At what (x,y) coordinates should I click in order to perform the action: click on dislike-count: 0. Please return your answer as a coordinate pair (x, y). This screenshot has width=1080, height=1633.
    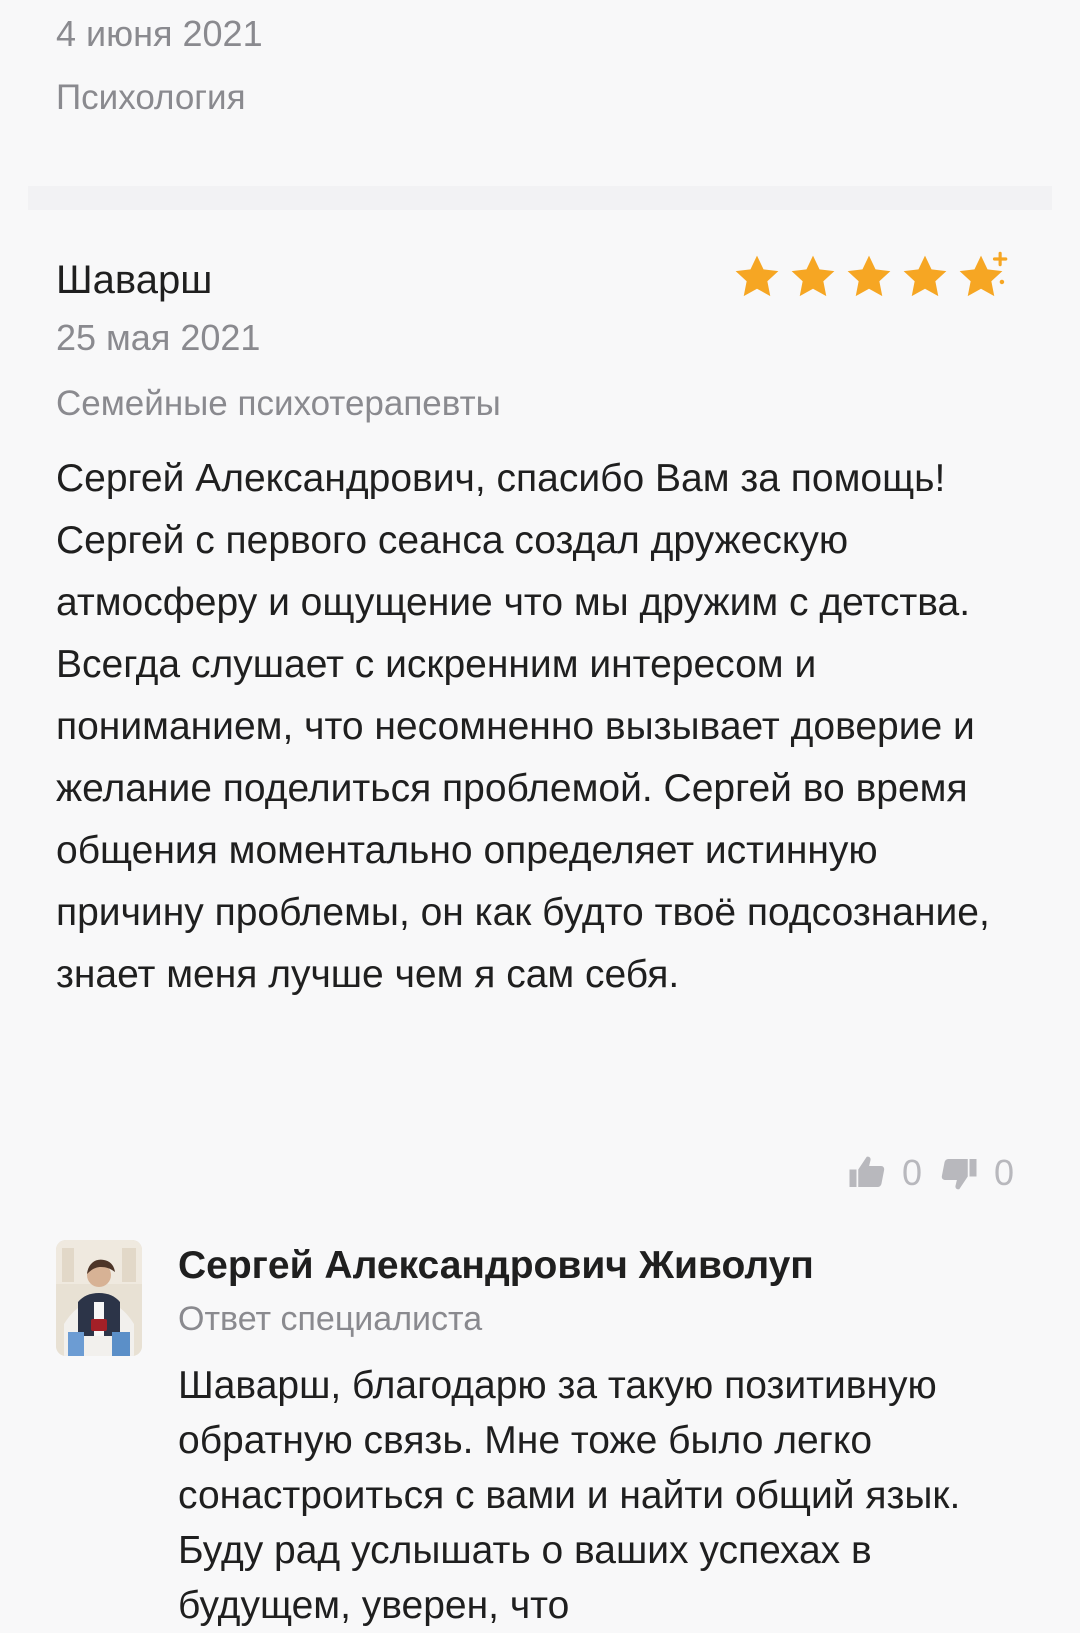
    Looking at the image, I should click on (1003, 1172).